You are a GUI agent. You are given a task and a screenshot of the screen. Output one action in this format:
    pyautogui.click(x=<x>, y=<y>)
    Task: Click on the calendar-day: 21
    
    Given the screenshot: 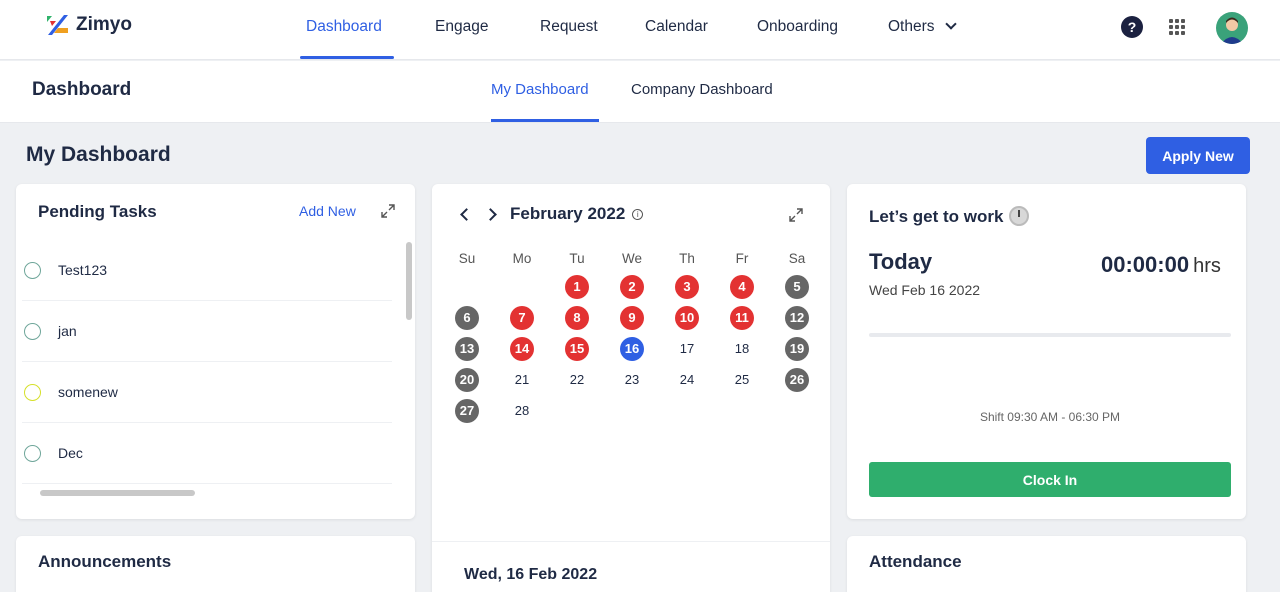 What is the action you would take?
    pyautogui.click(x=522, y=380)
    